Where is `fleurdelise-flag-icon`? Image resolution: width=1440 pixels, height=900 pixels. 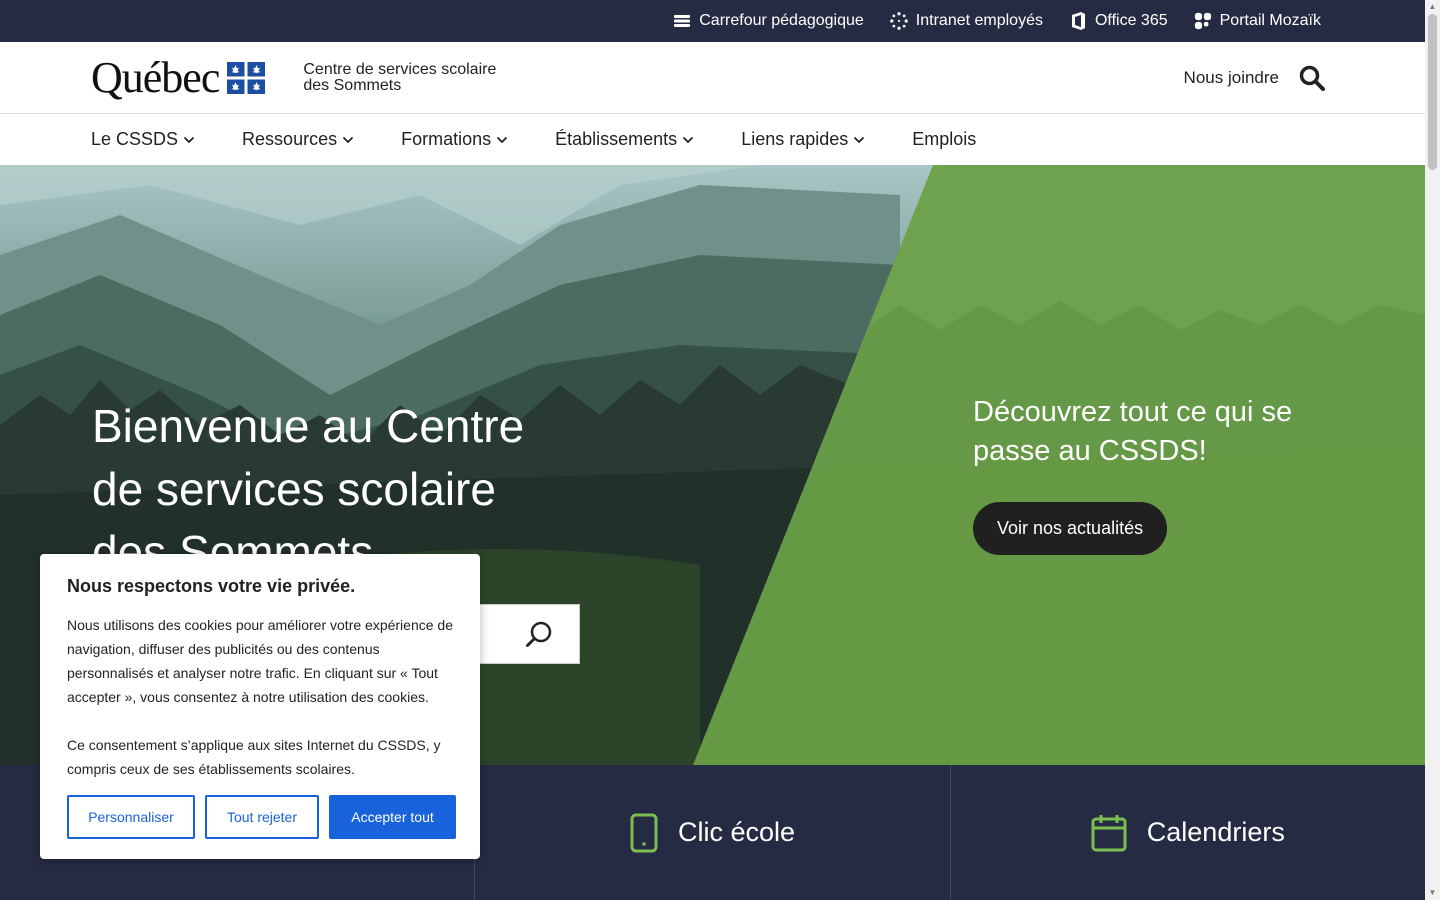
fleurdelise-flag-icon is located at coordinates (246, 77).